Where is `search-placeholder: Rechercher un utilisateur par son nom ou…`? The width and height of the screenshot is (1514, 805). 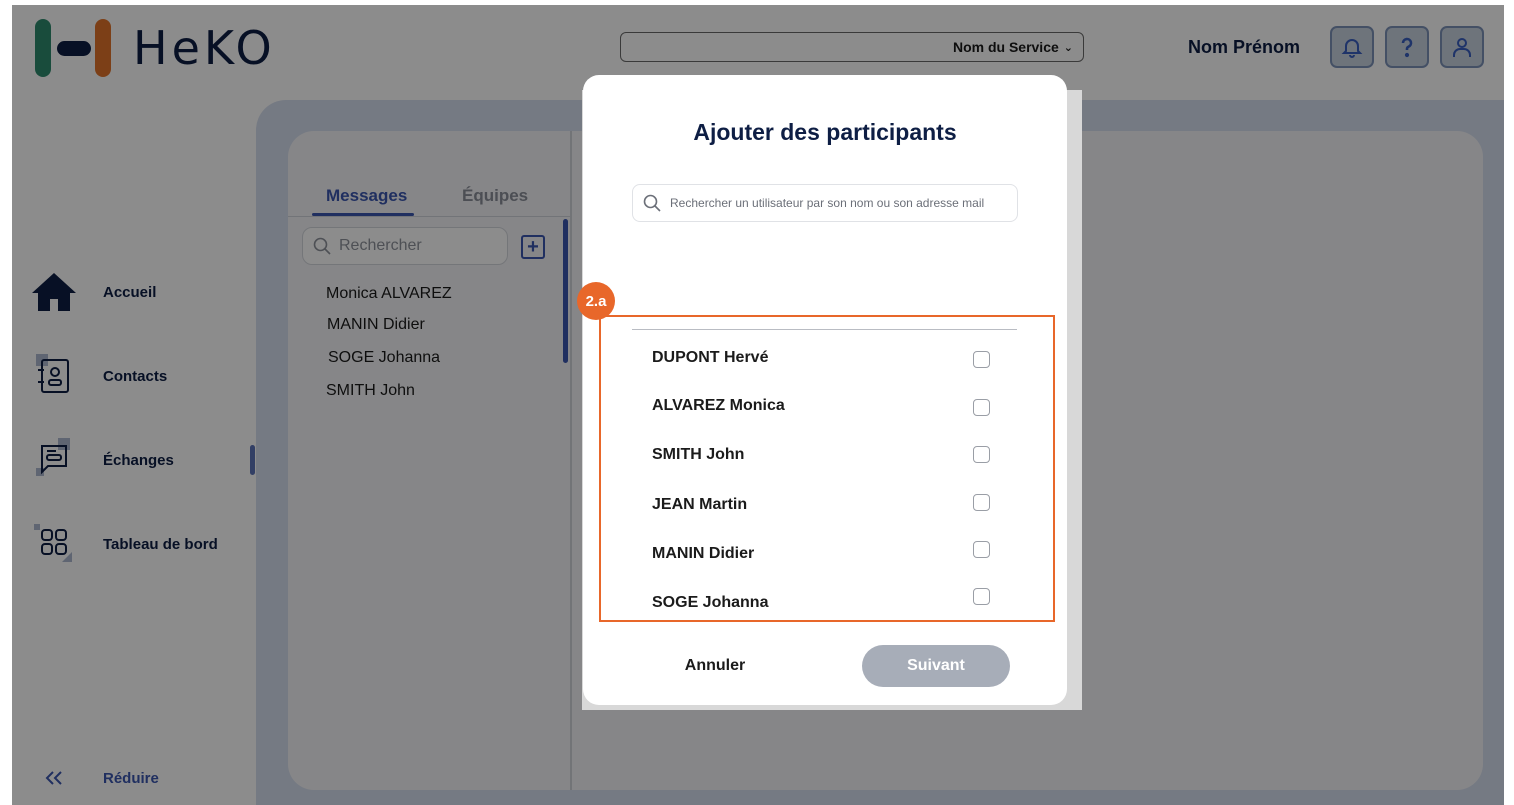
search-placeholder: Rechercher un utilisateur par son nom ou… is located at coordinates (827, 203).